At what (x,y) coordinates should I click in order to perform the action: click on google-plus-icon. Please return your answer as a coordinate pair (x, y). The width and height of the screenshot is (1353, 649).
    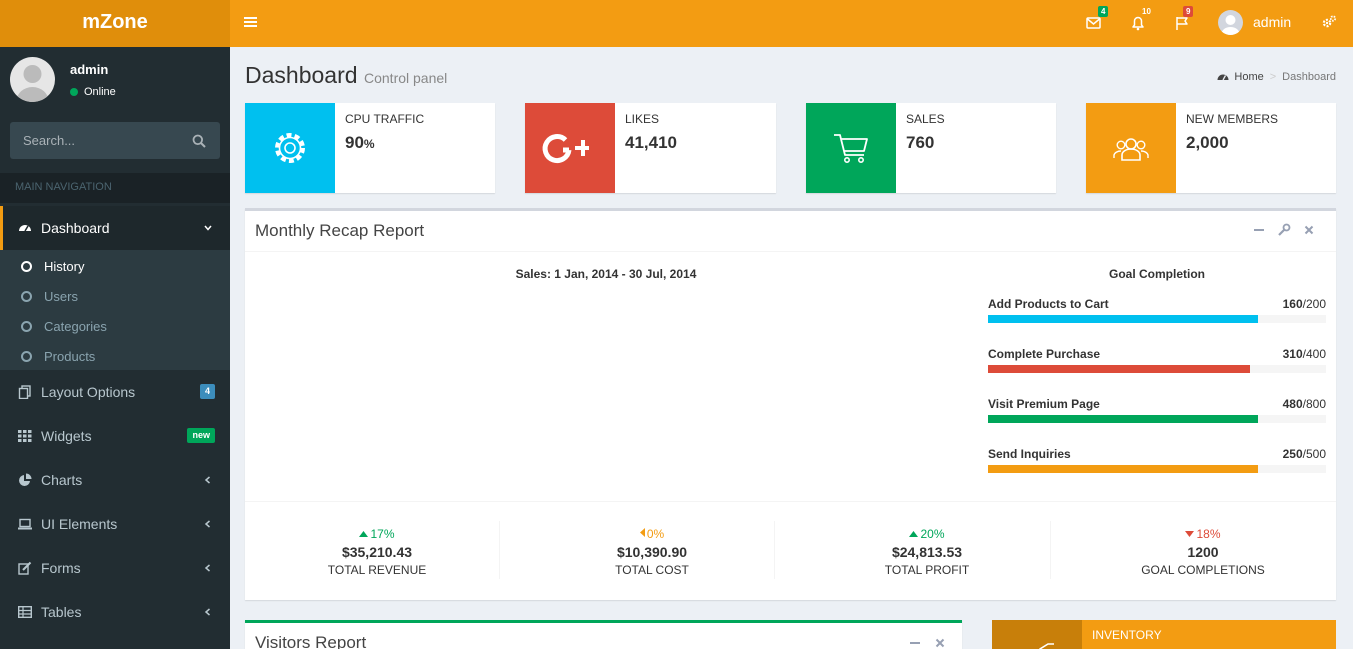
    Looking at the image, I should click on (570, 148).